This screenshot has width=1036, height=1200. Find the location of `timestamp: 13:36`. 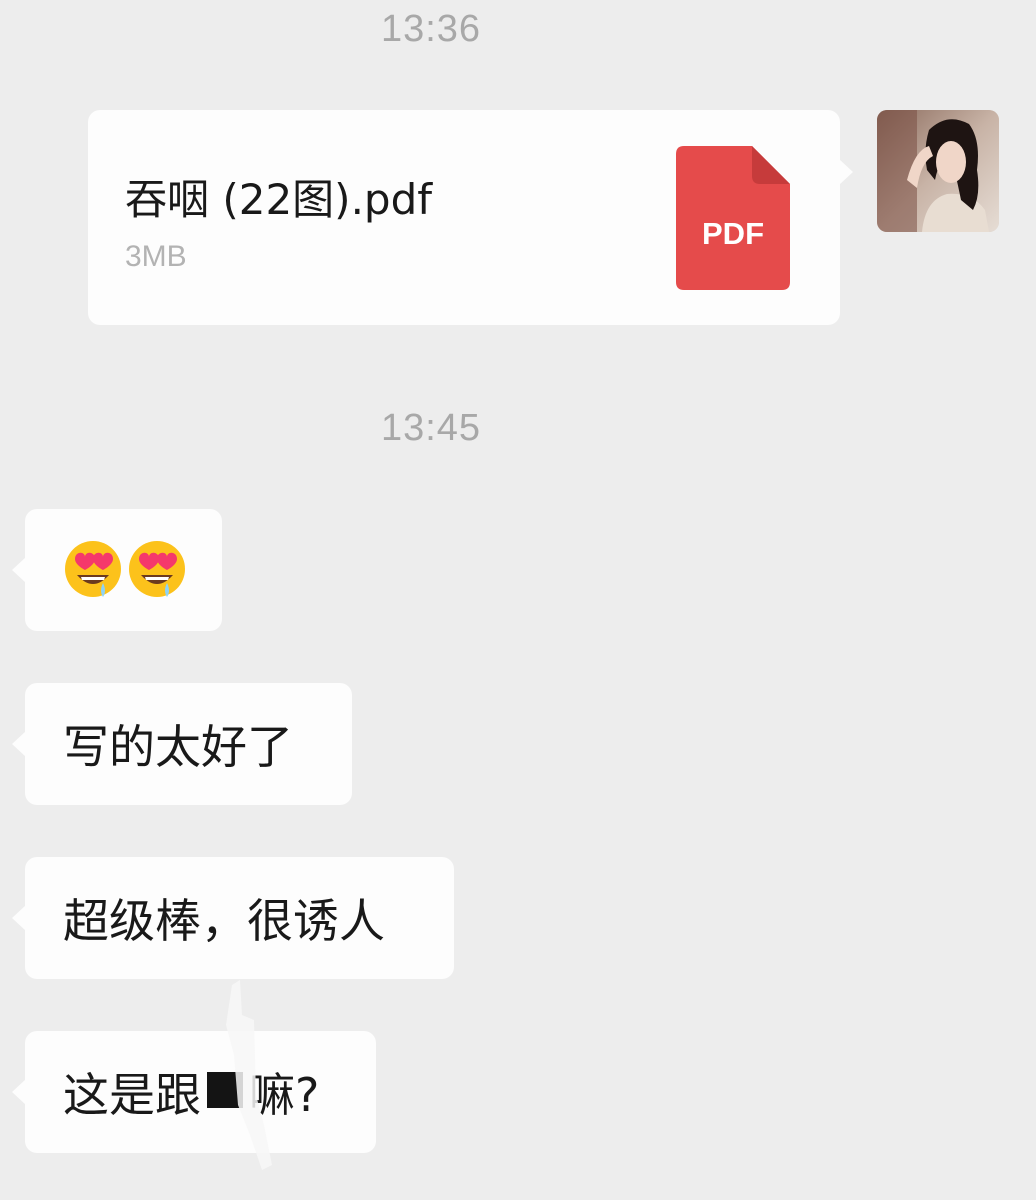

timestamp: 13:36 is located at coordinates (431, 29).